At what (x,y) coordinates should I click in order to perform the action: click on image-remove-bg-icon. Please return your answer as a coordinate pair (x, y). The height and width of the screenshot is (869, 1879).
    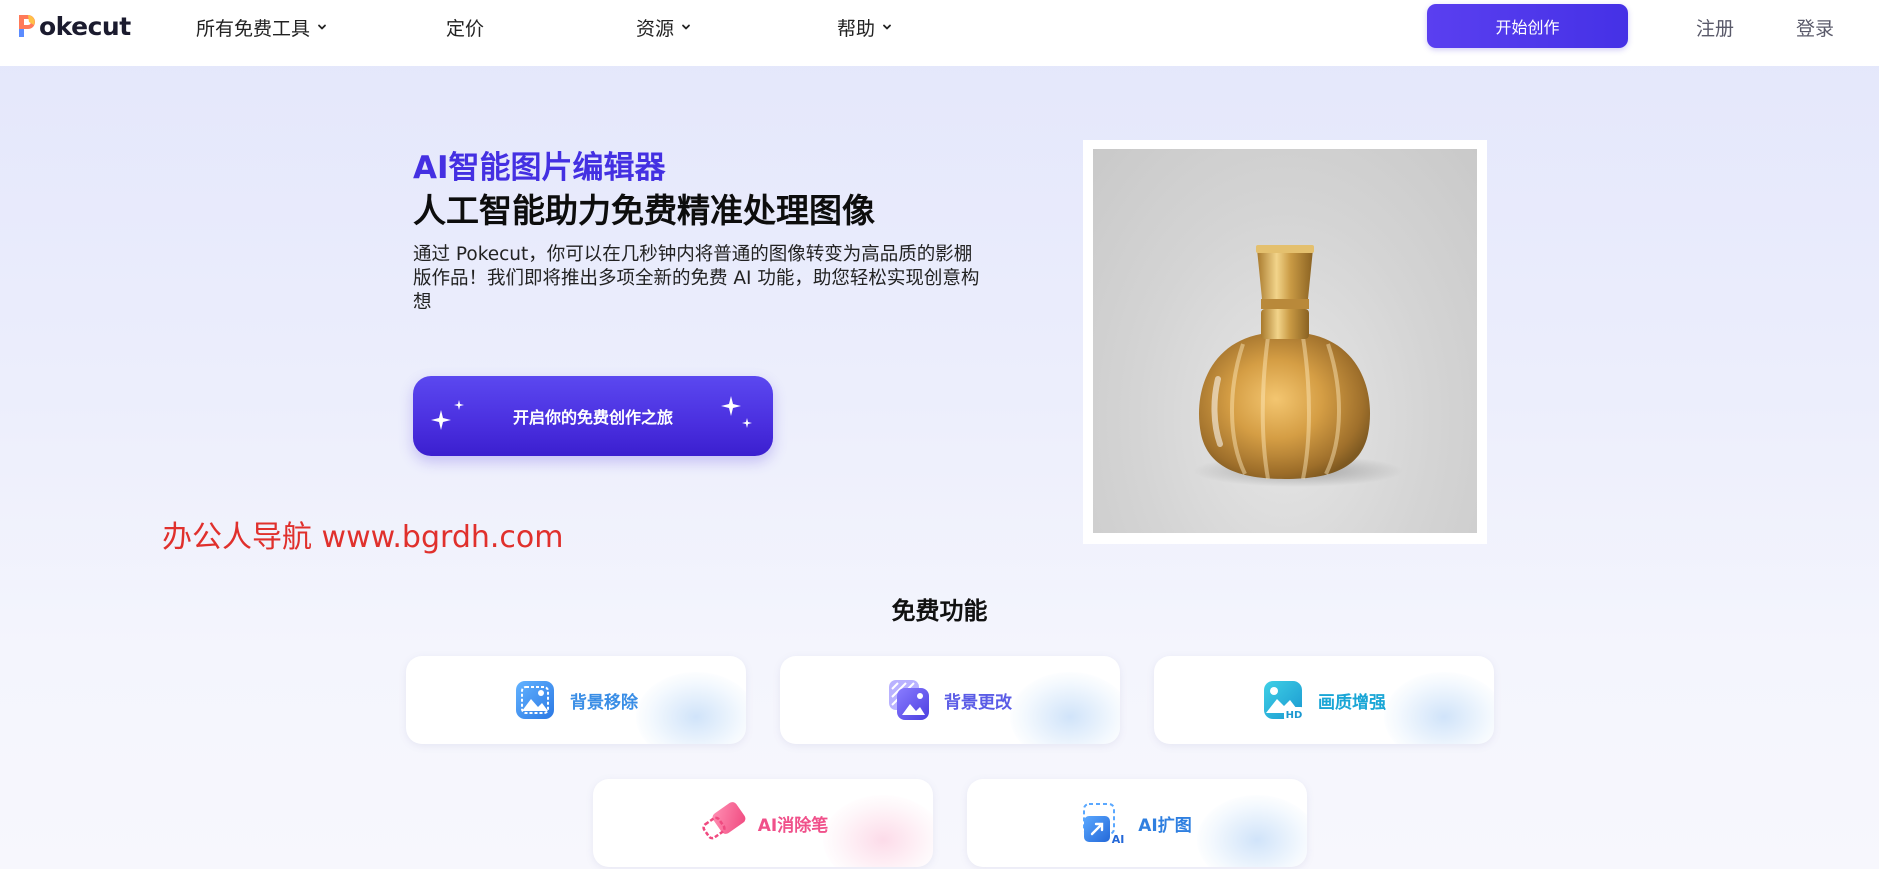
    Looking at the image, I should click on (535, 700).